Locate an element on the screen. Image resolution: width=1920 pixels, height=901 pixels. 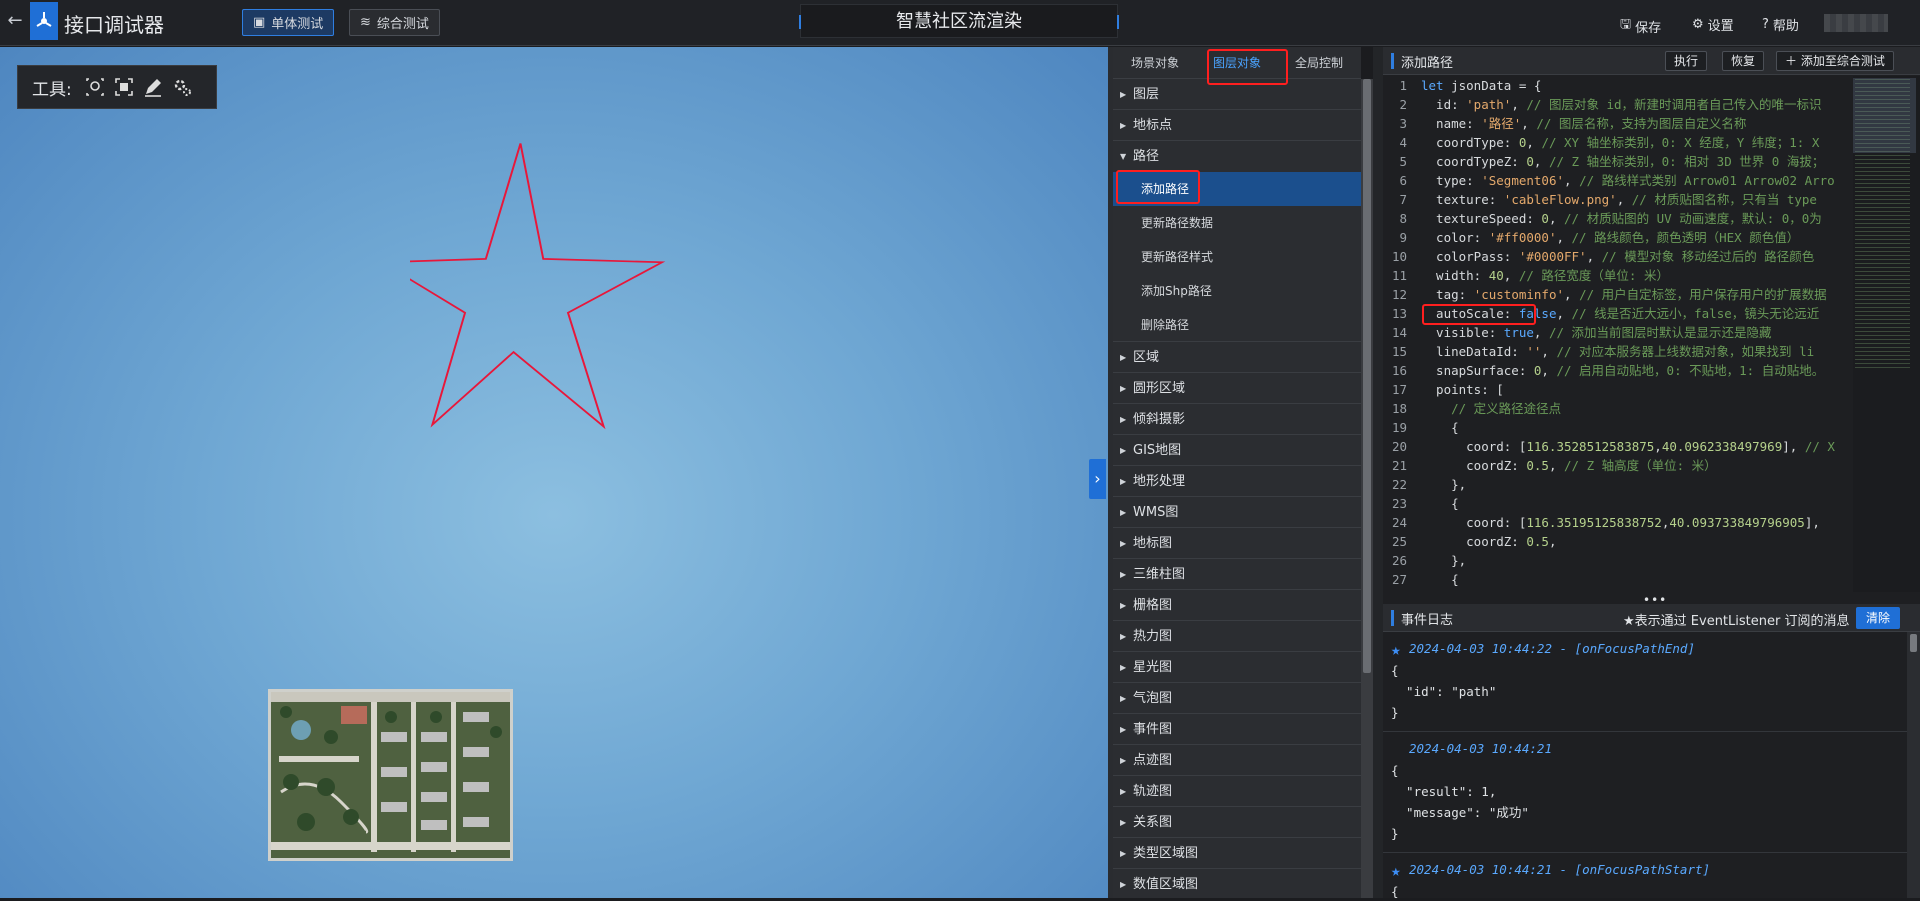
tab-layer-objects: 图层对象 is located at coordinates (1237, 63).